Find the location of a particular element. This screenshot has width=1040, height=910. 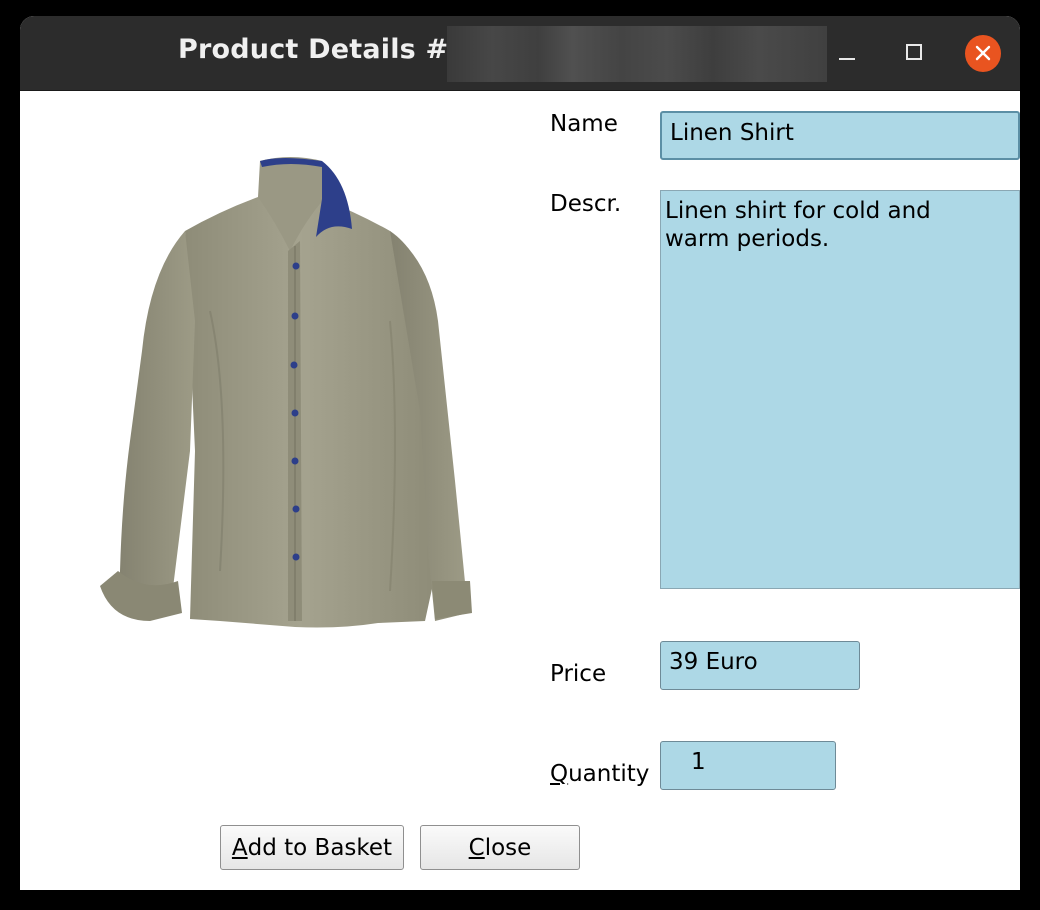

description-value: Linen shirt for cold and warm periods. is located at coordinates (798, 225).